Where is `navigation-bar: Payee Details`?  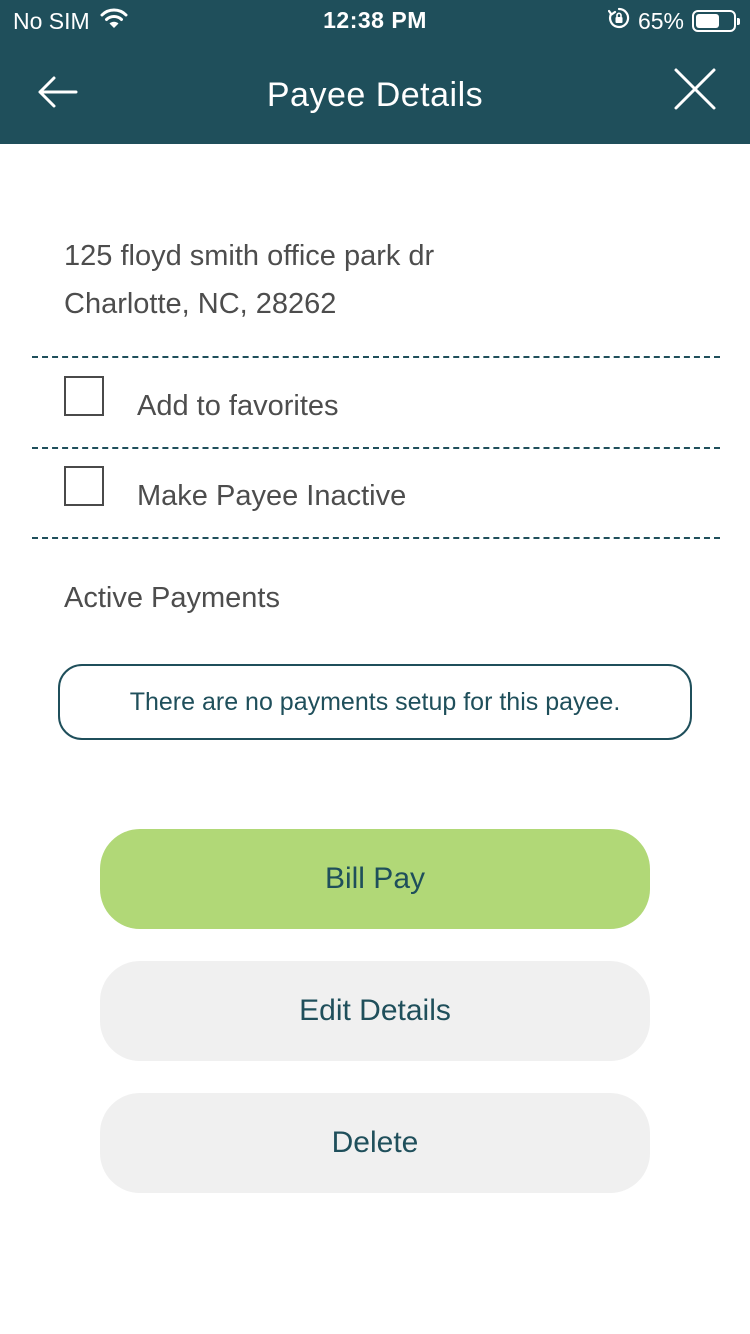
navigation-bar: Payee Details is located at coordinates (375, 92).